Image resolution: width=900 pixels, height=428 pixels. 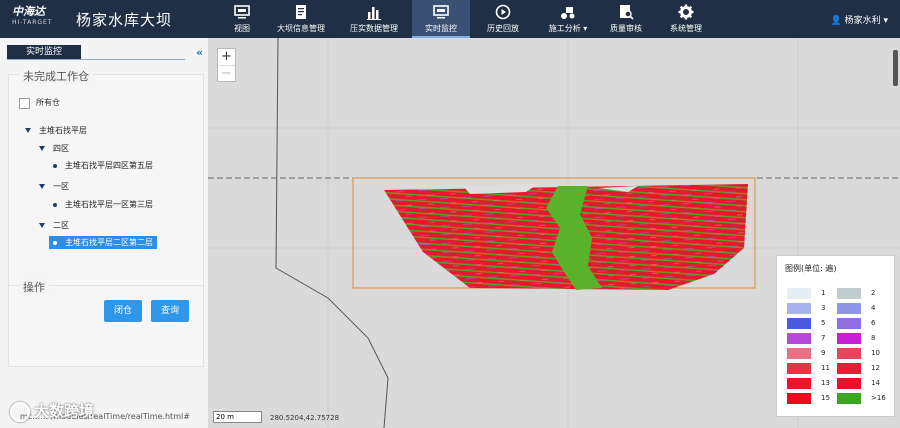 What do you see at coordinates (836, 21) in the screenshot?
I see `user-icon: 👤` at bounding box center [836, 21].